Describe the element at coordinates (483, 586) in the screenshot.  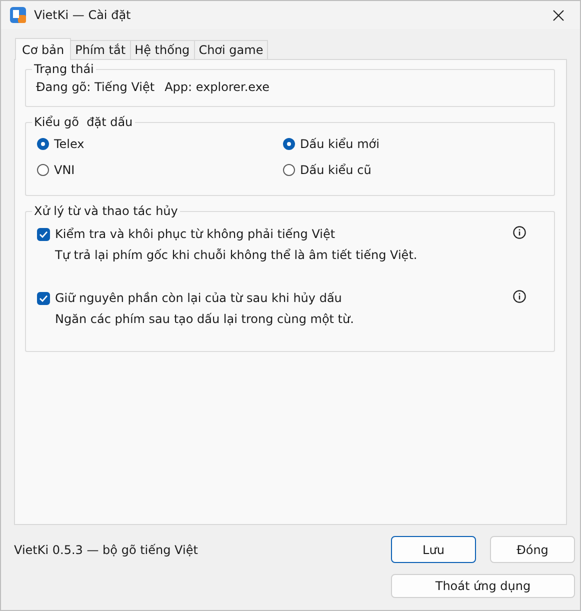
I see `dialog-button: Thoát ứng dụng` at that location.